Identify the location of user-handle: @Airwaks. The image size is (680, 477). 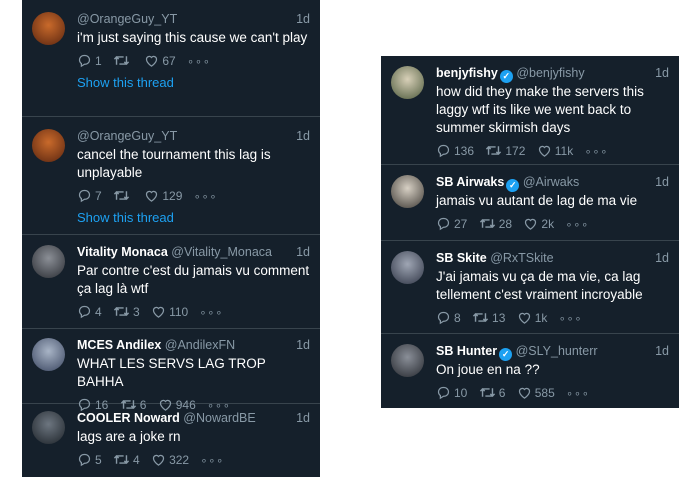
(551, 182).